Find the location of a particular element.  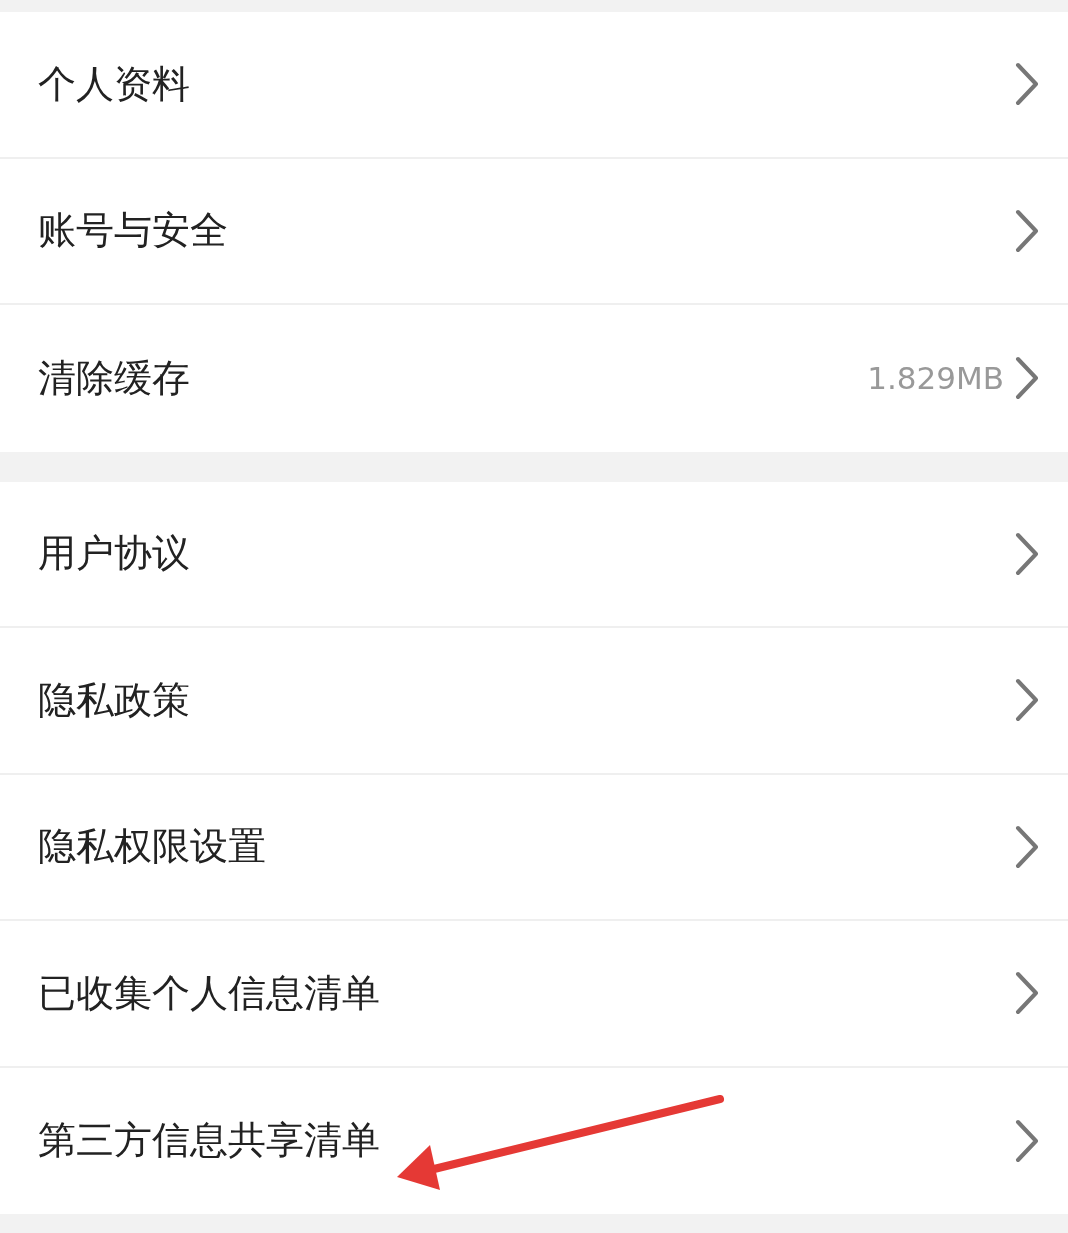

row-label: 个人资料 is located at coordinates (114, 84).